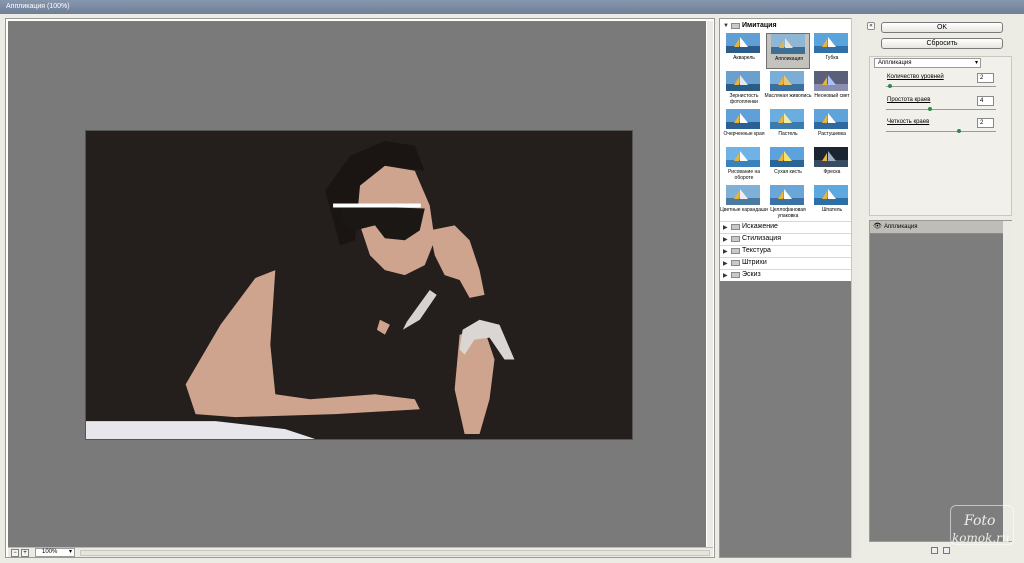 This screenshot has width=1024, height=563. What do you see at coordinates (1007, 381) in the screenshot?
I see `layers-scrollbar` at bounding box center [1007, 381].